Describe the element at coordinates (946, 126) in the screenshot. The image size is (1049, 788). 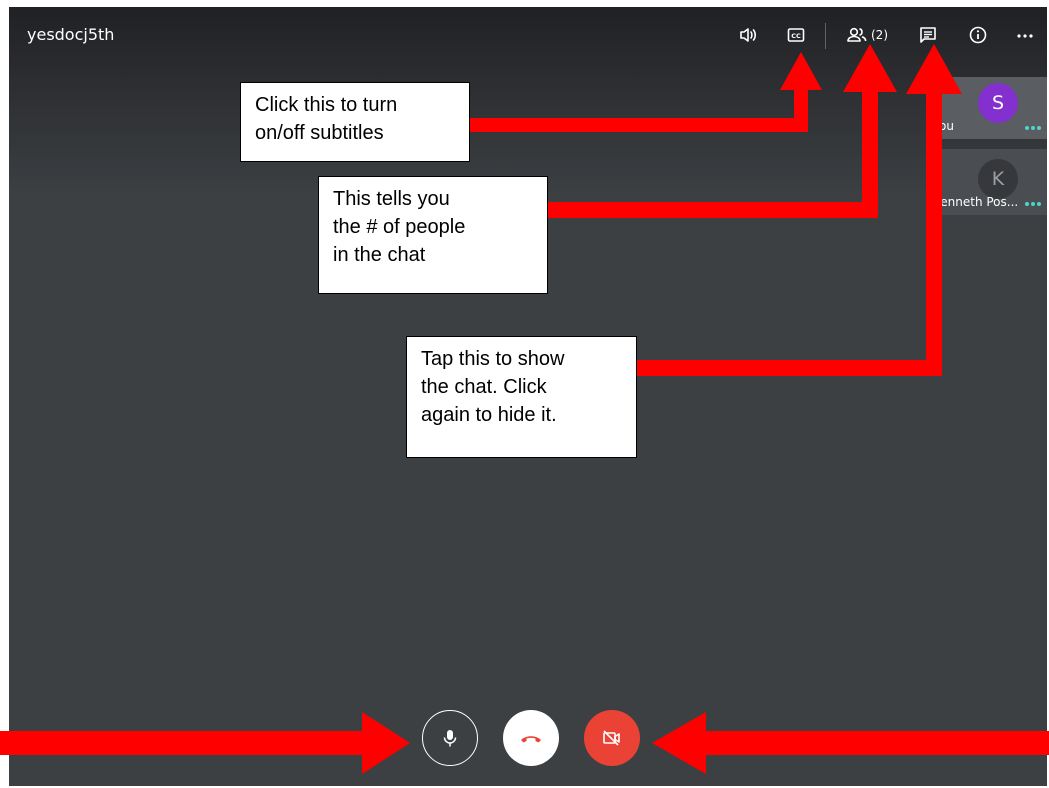
I see `participant-name: ou` at that location.